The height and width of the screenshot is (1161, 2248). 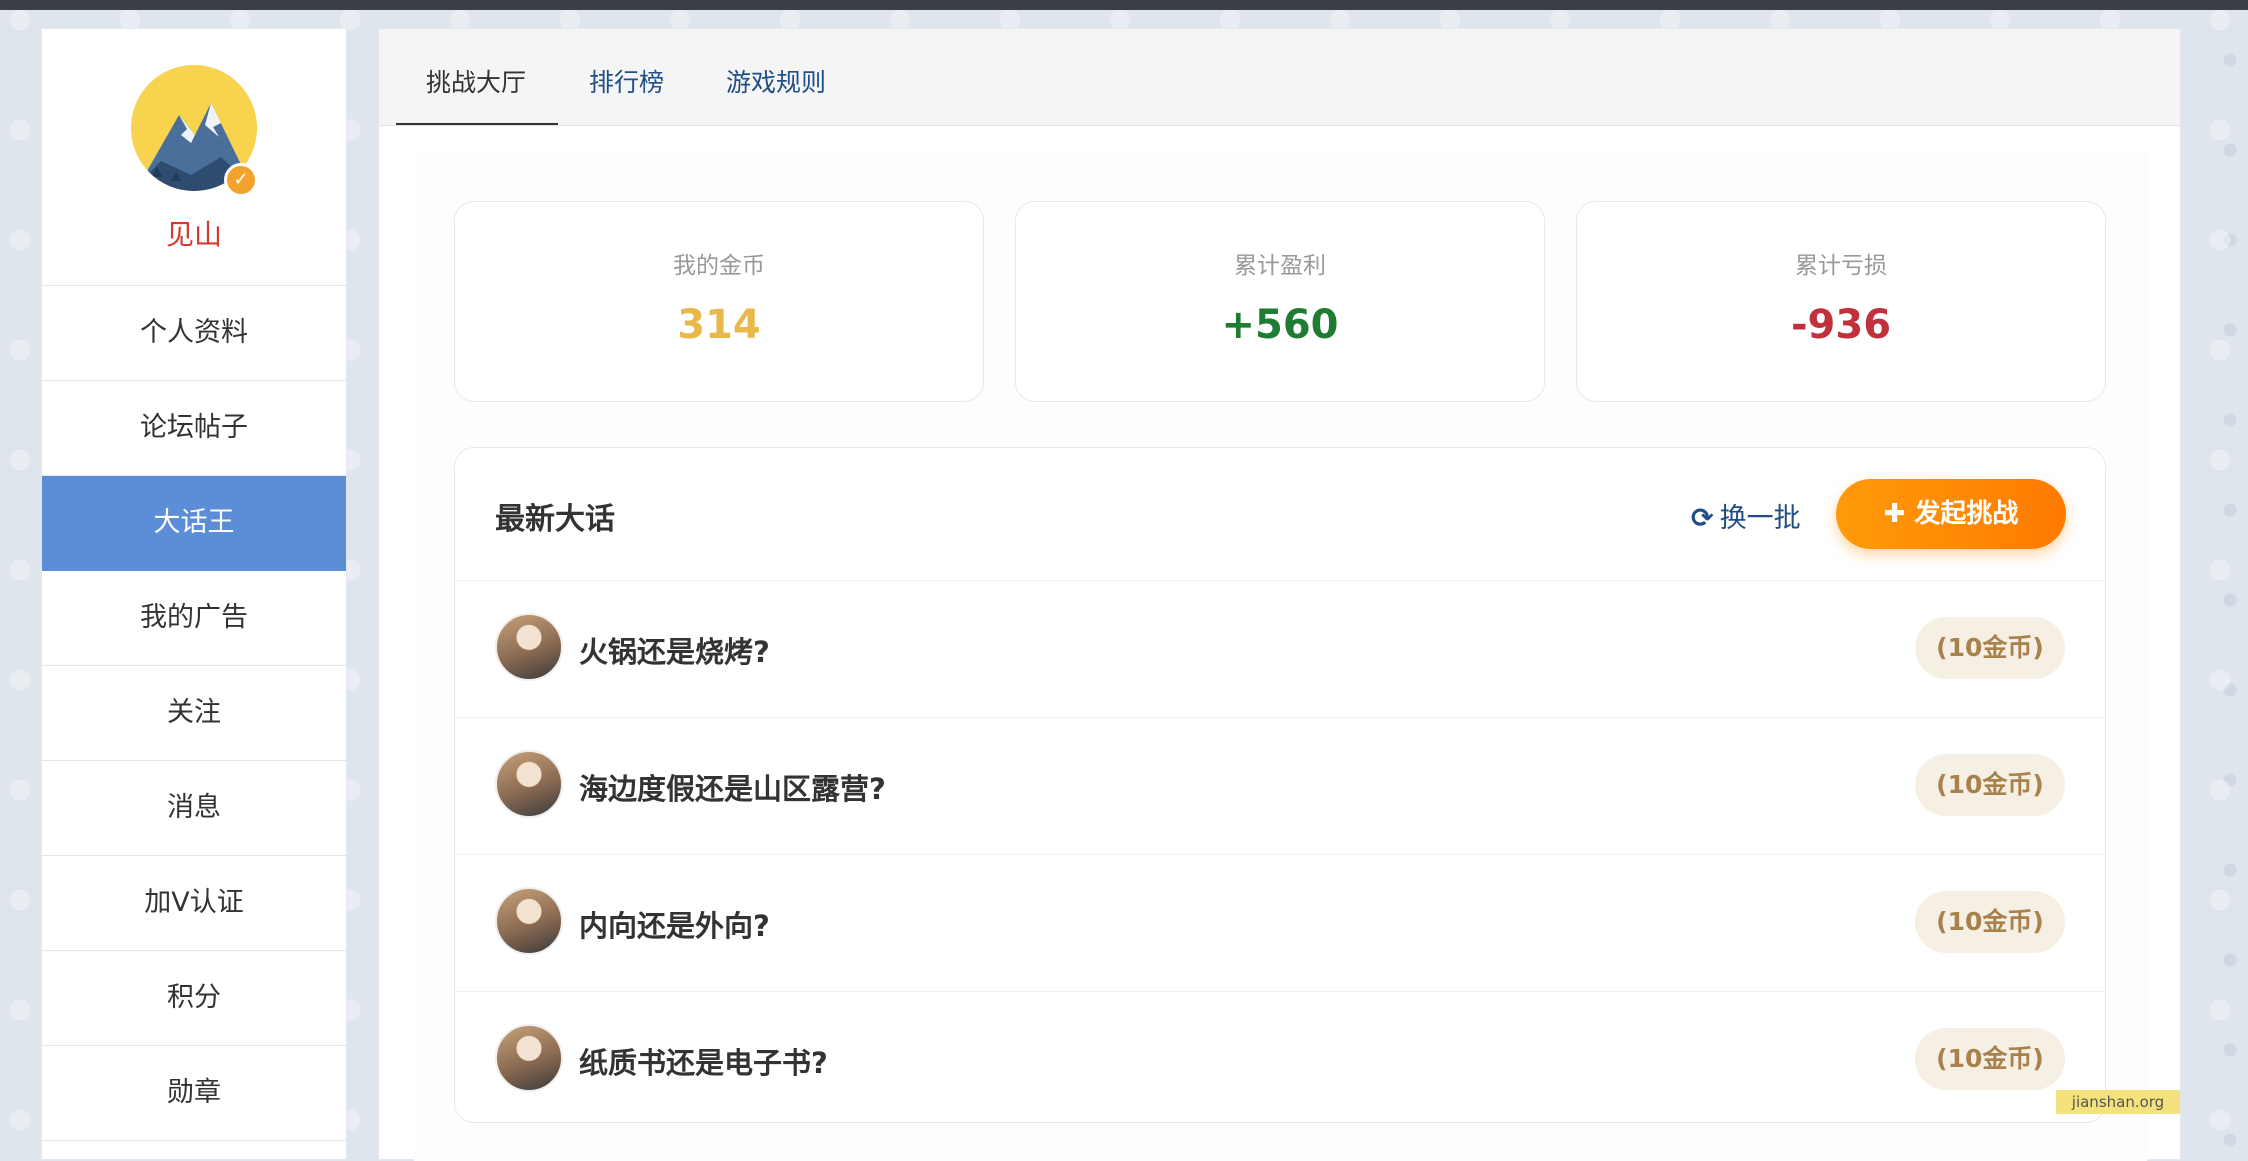 I want to click on sidebar-item-big-talk-king: 大话王, so click(x=194, y=523).